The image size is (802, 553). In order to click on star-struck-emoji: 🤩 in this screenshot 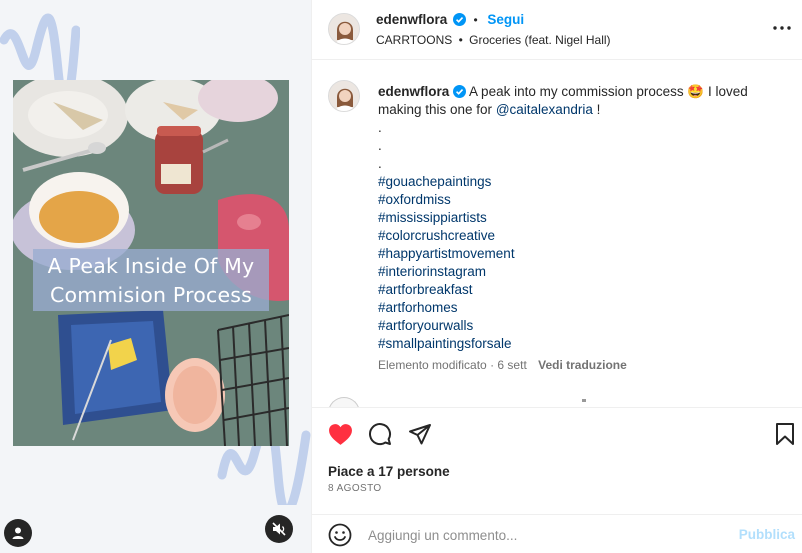, I will do `click(696, 91)`.